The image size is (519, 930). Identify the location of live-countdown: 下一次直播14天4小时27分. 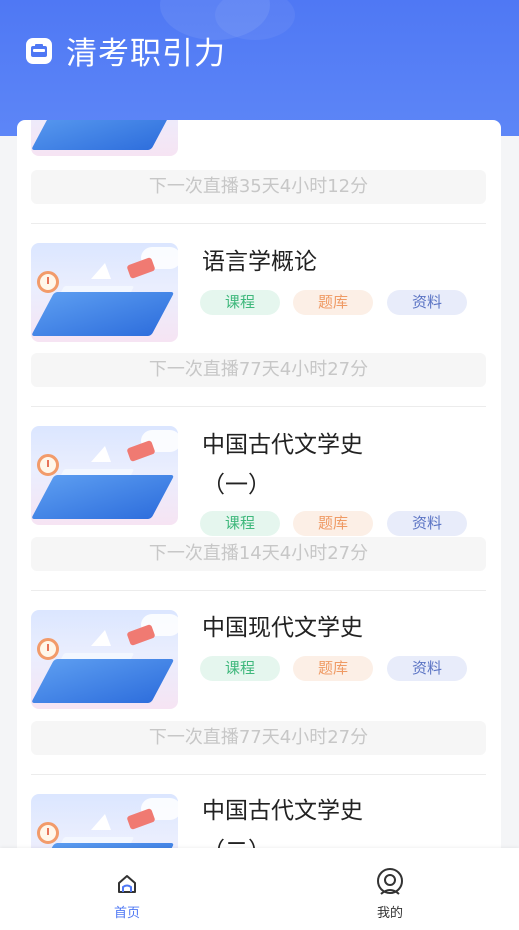
(258, 554).